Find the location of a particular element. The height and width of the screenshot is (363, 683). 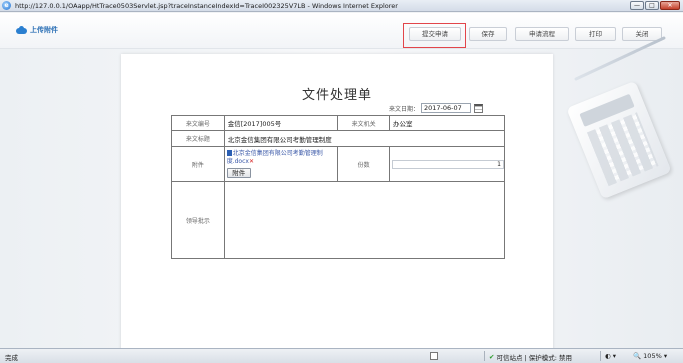

word-document-icon is located at coordinates (229, 153).